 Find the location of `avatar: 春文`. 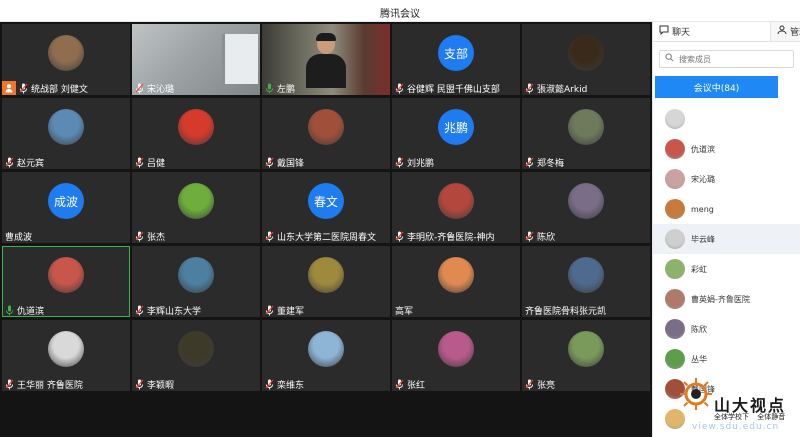

avatar: 春文 is located at coordinates (326, 201).